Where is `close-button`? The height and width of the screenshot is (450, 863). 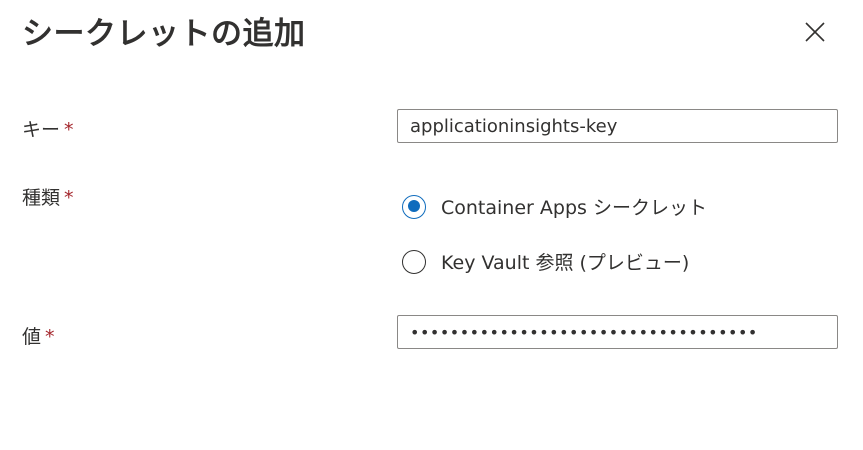
close-button is located at coordinates (815, 32).